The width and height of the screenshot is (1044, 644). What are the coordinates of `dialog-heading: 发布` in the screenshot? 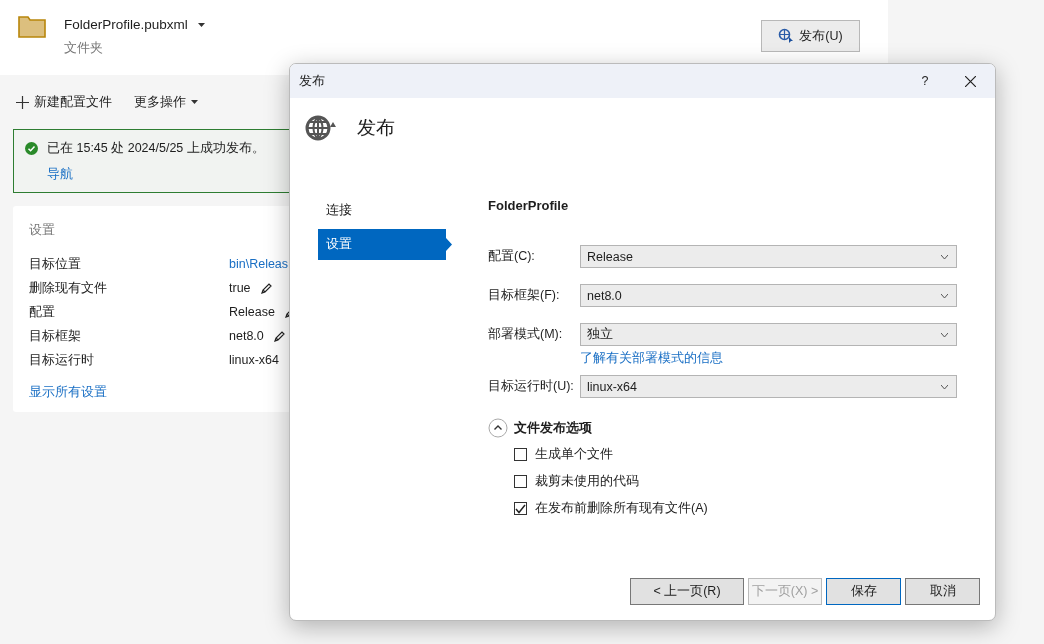 It's located at (376, 128).